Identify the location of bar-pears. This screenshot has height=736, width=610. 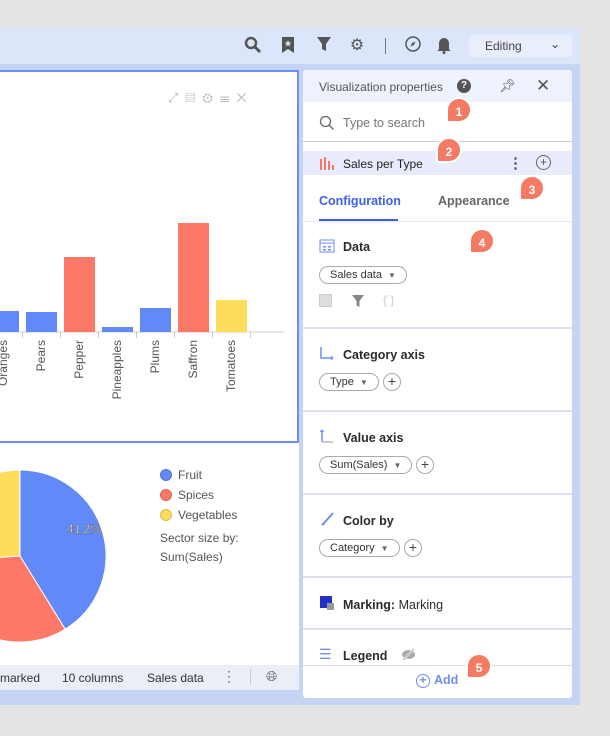
(41, 322).